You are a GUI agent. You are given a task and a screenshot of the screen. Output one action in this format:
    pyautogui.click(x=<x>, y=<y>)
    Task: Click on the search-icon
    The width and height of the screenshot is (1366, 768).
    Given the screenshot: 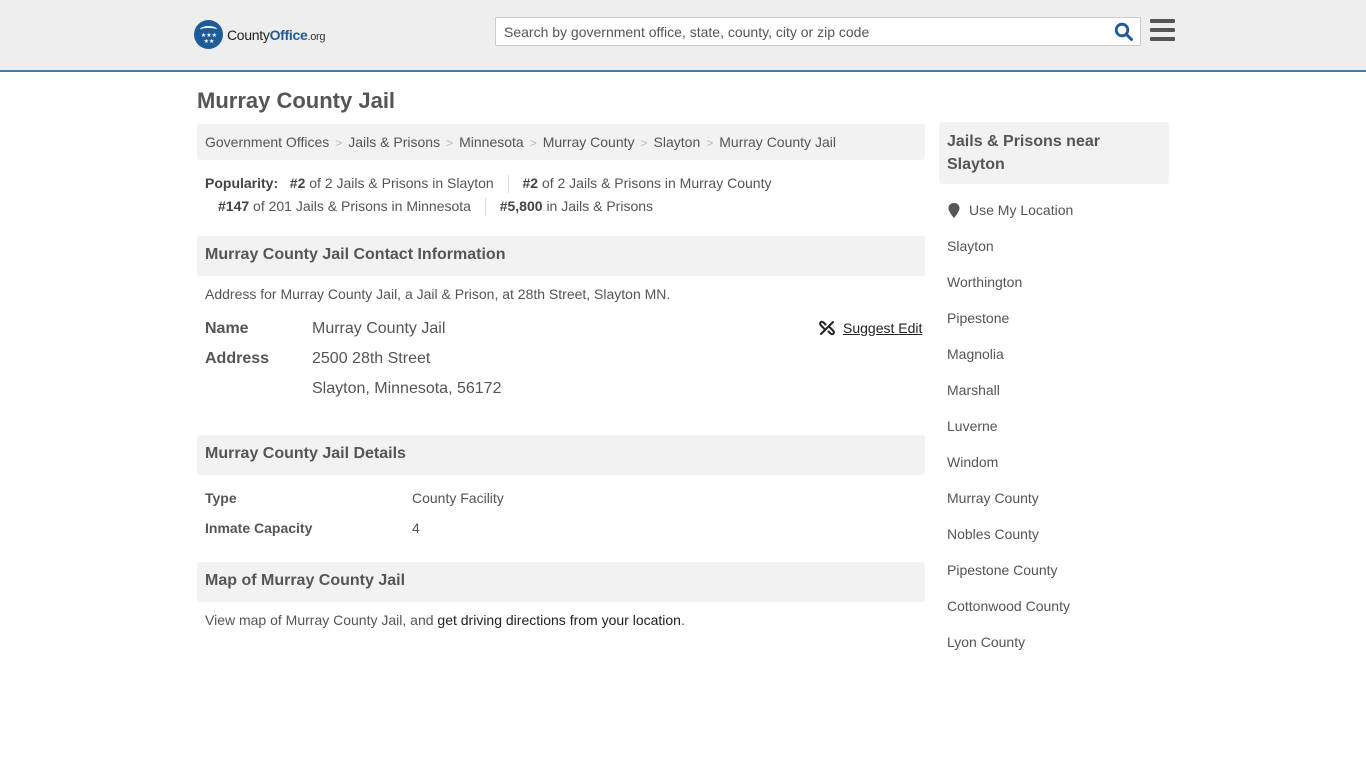 What is the action you would take?
    pyautogui.click(x=1123, y=31)
    